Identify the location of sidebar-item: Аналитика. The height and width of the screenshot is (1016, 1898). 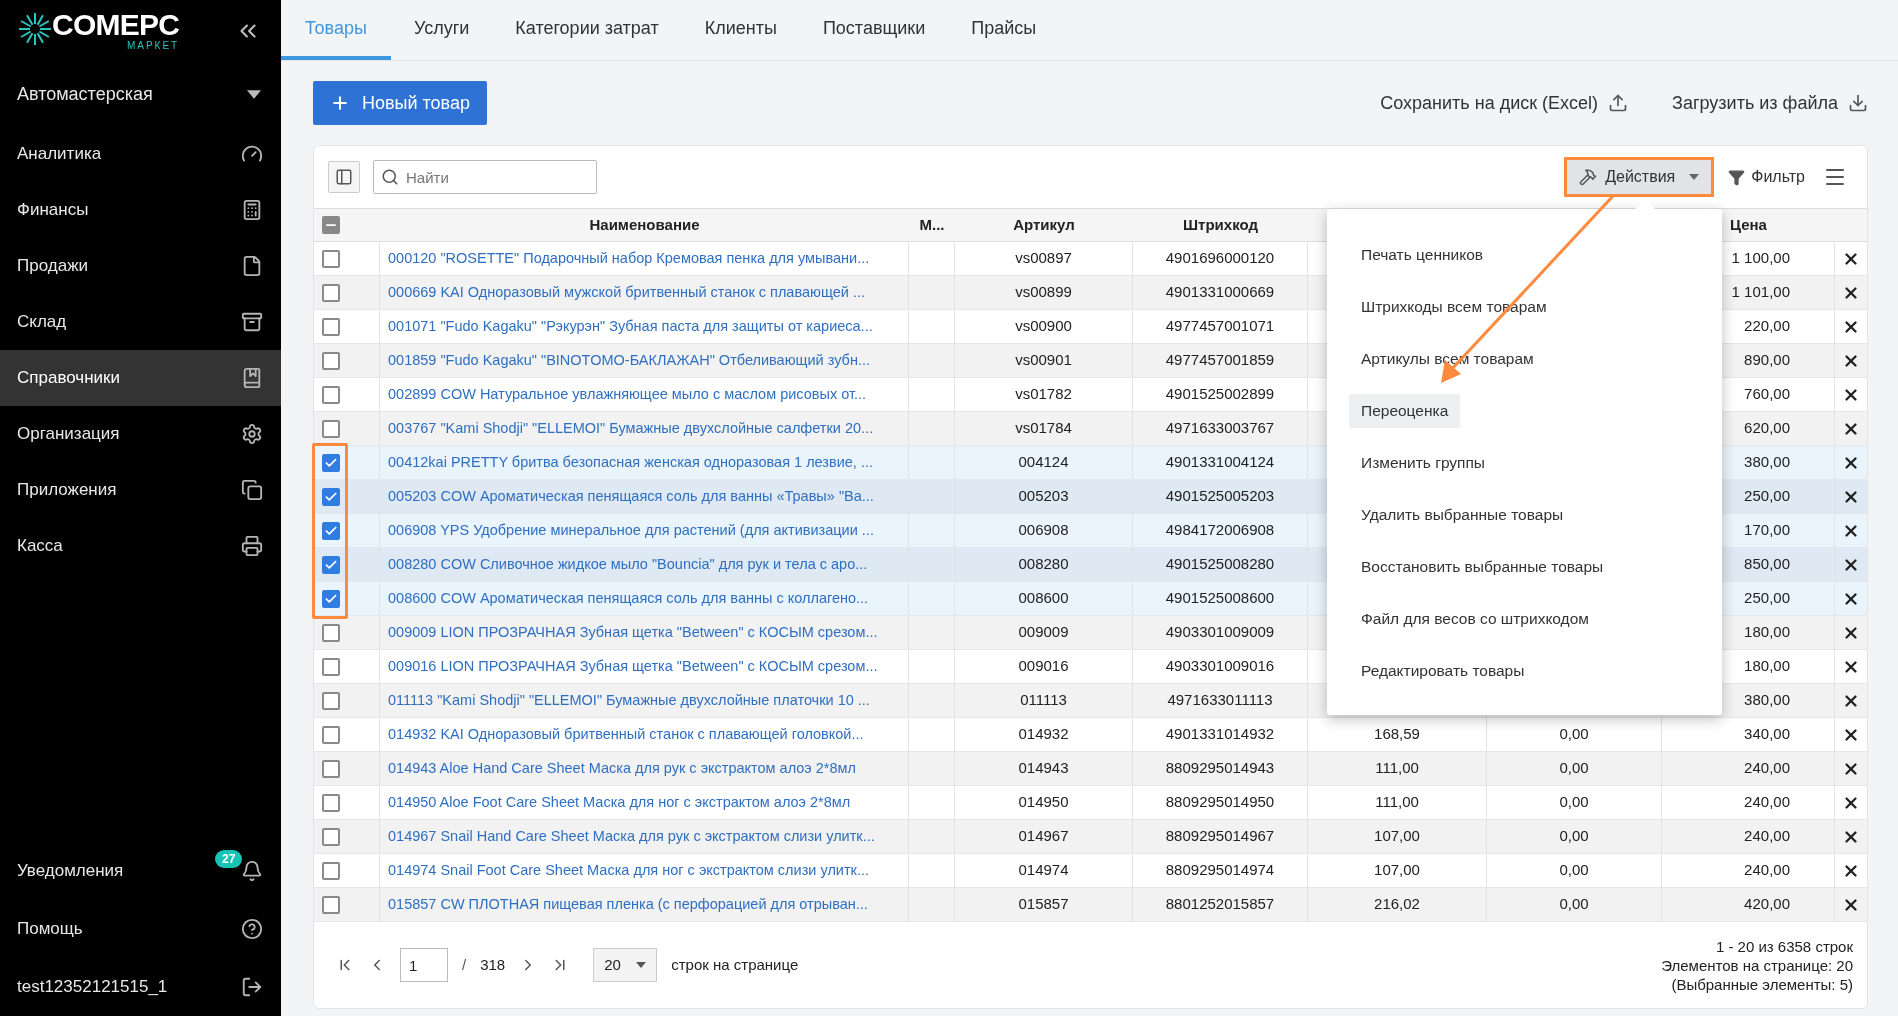
(140, 154).